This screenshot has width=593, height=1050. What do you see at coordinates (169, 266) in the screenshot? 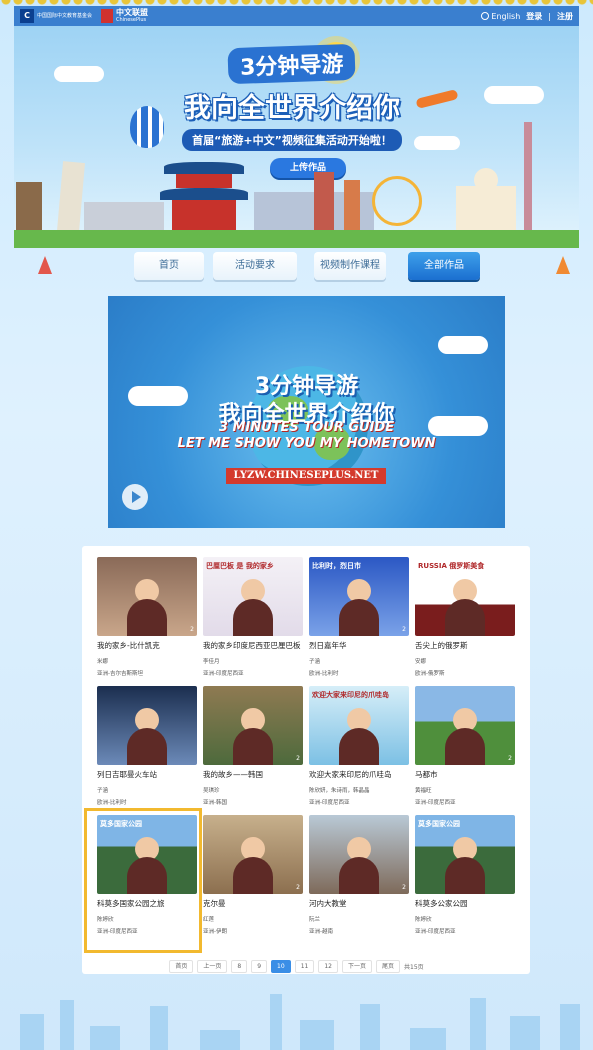
I see `nav-home: 首页` at bounding box center [169, 266].